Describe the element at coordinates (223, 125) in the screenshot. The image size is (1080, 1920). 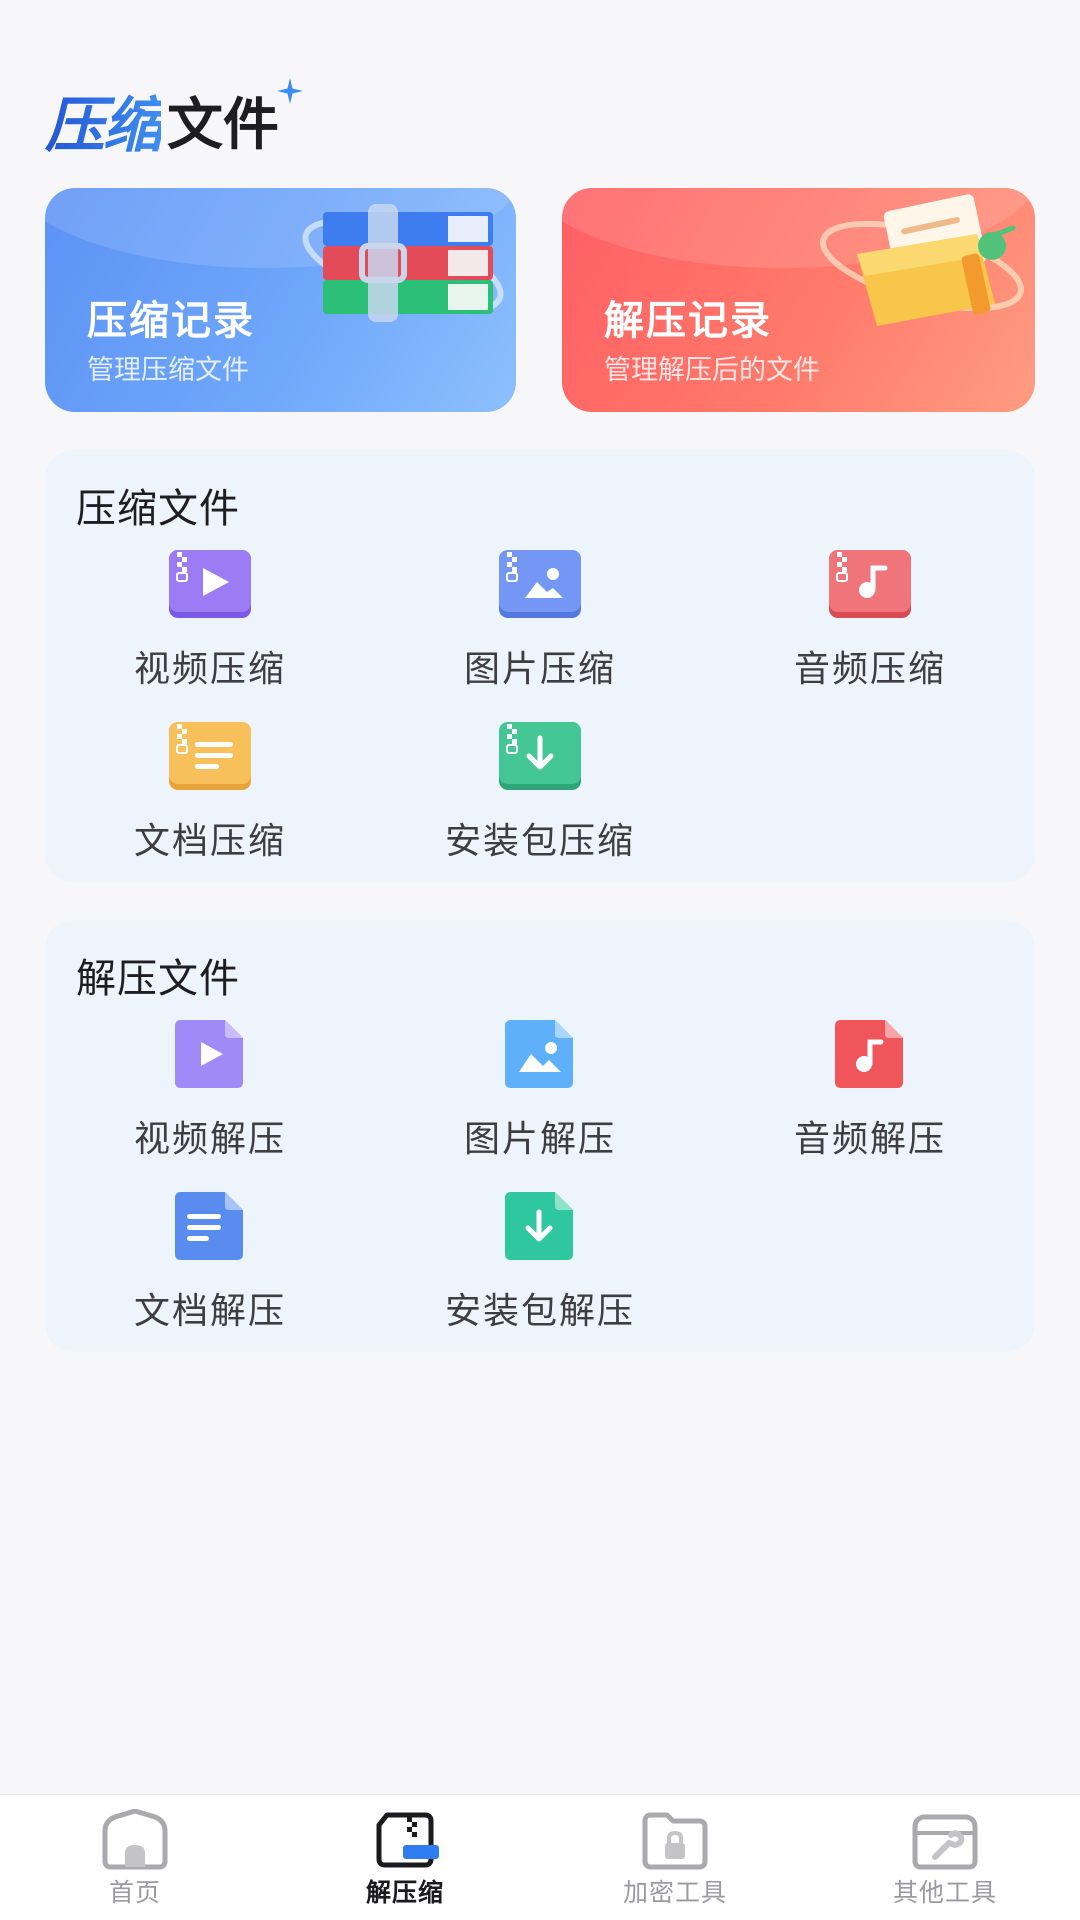
I see `page-title-rest: 文件` at that location.